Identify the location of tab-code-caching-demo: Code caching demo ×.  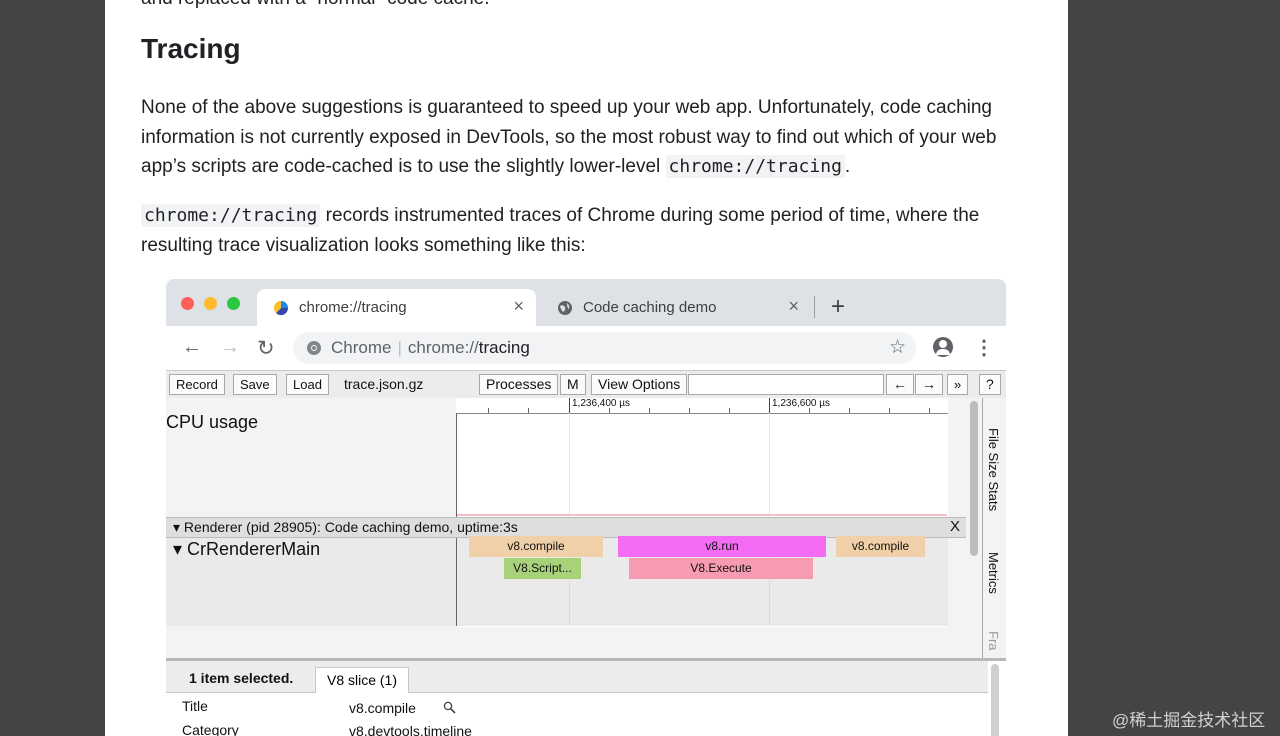
(676, 307).